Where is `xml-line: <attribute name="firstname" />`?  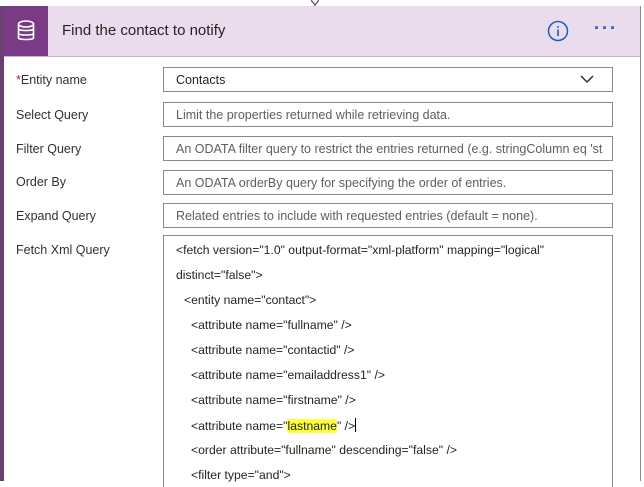 xml-line: <attribute name="firstname" /> is located at coordinates (273, 400).